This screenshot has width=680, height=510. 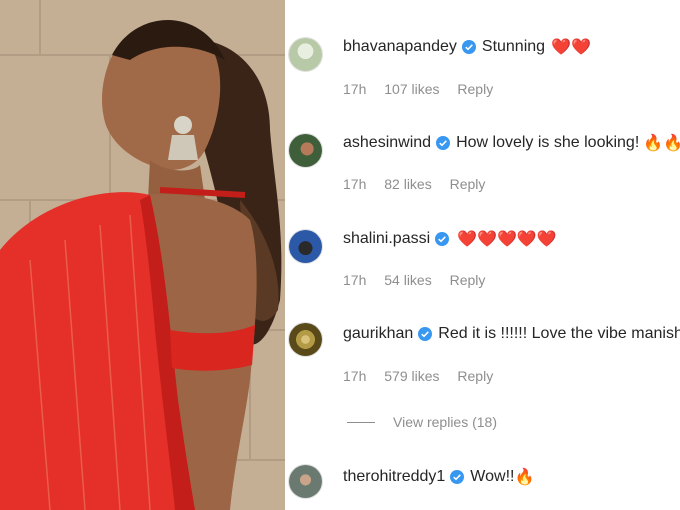 I want to click on fire-icon: 🔥🔥, so click(x=661, y=143).